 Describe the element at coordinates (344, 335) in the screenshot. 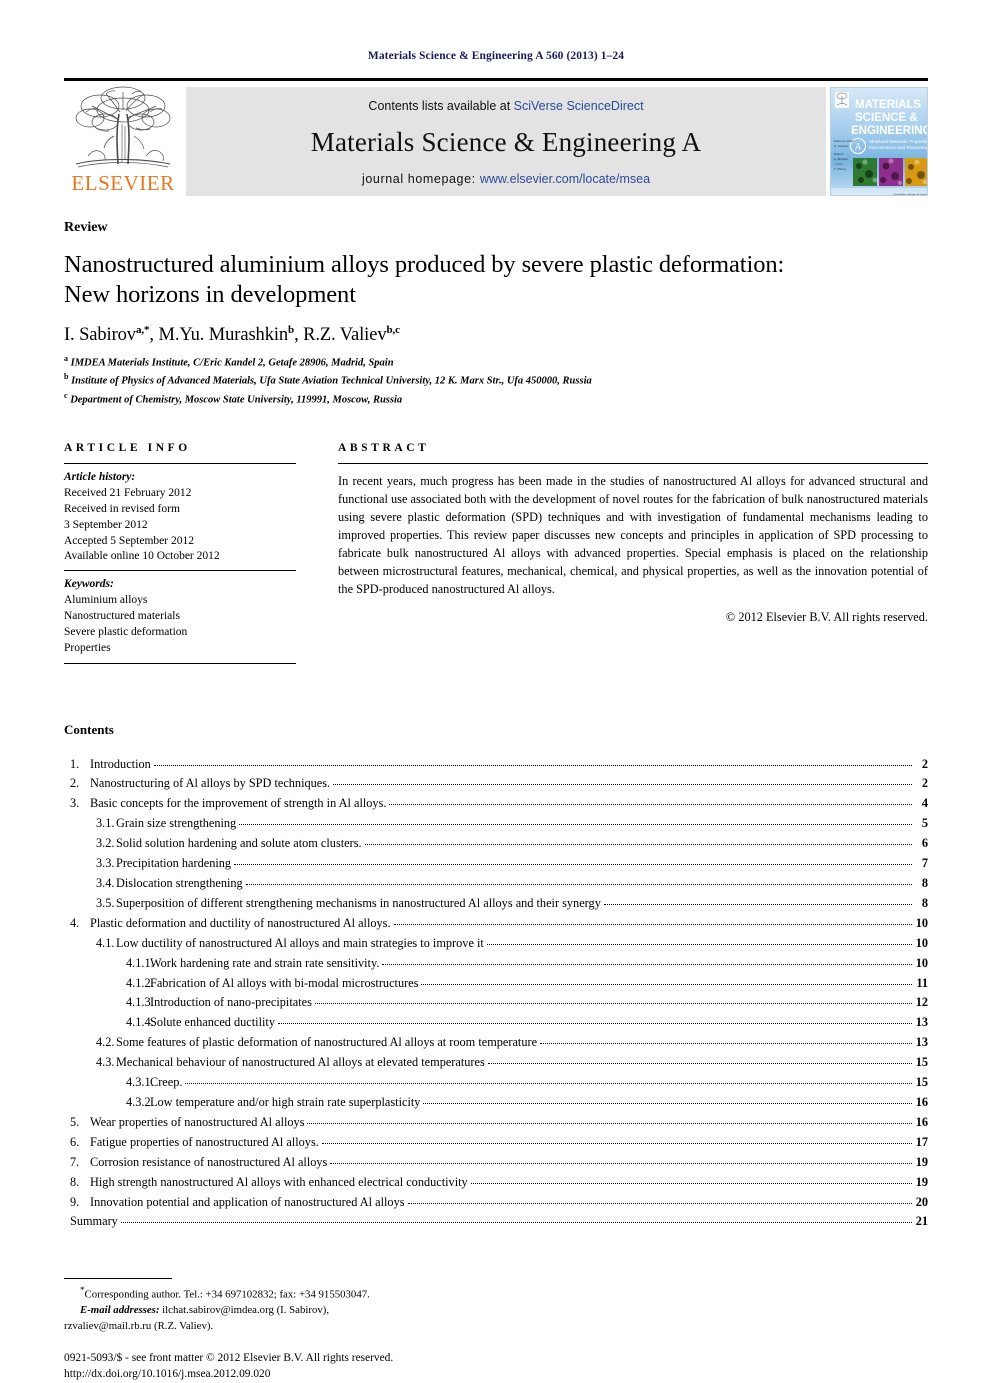

I see `author-name: R.Z. Valiev` at that location.